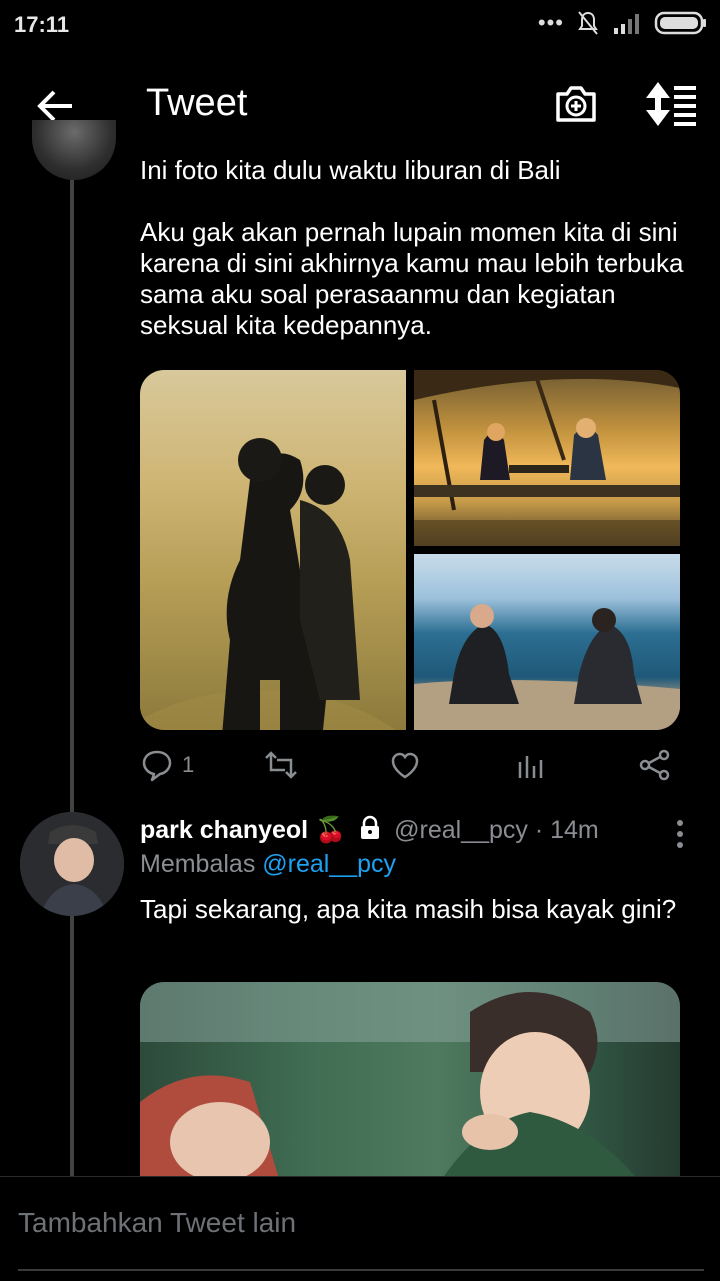  What do you see at coordinates (157, 766) in the screenshot?
I see `reply-icon` at bounding box center [157, 766].